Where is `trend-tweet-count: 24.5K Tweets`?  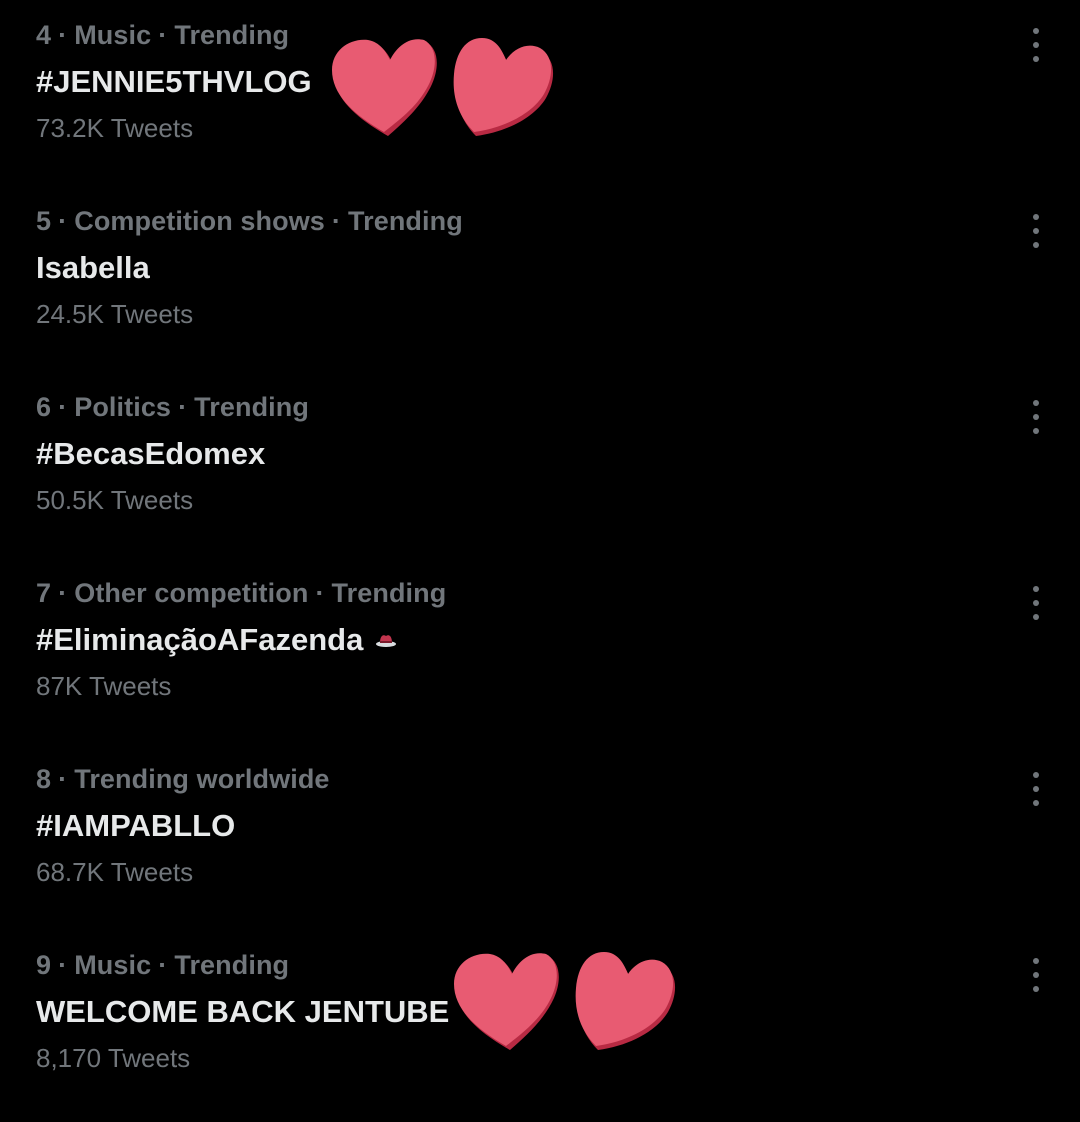 trend-tweet-count: 24.5K Tweets is located at coordinates (115, 314).